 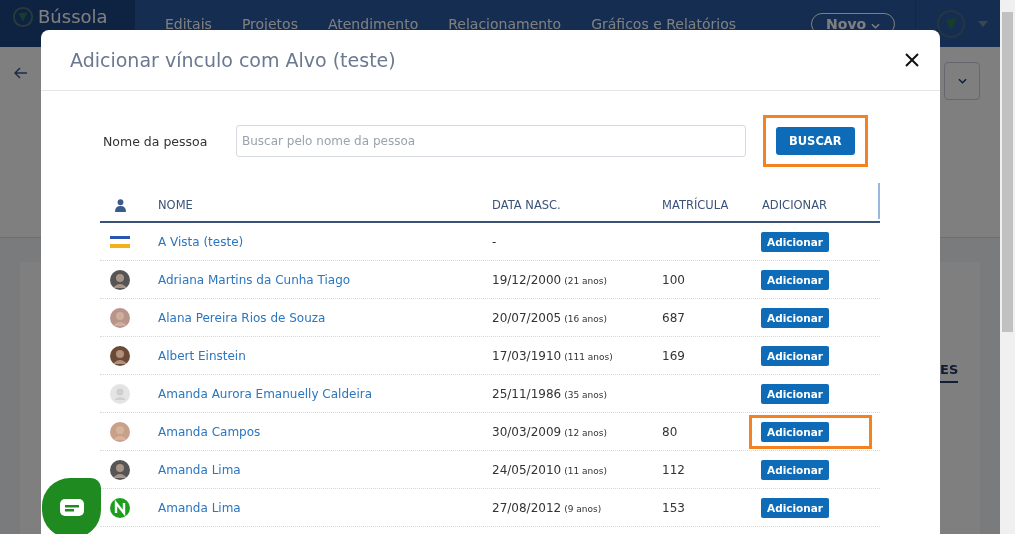 I want to click on matricula-cell: 100, so click(x=673, y=279).